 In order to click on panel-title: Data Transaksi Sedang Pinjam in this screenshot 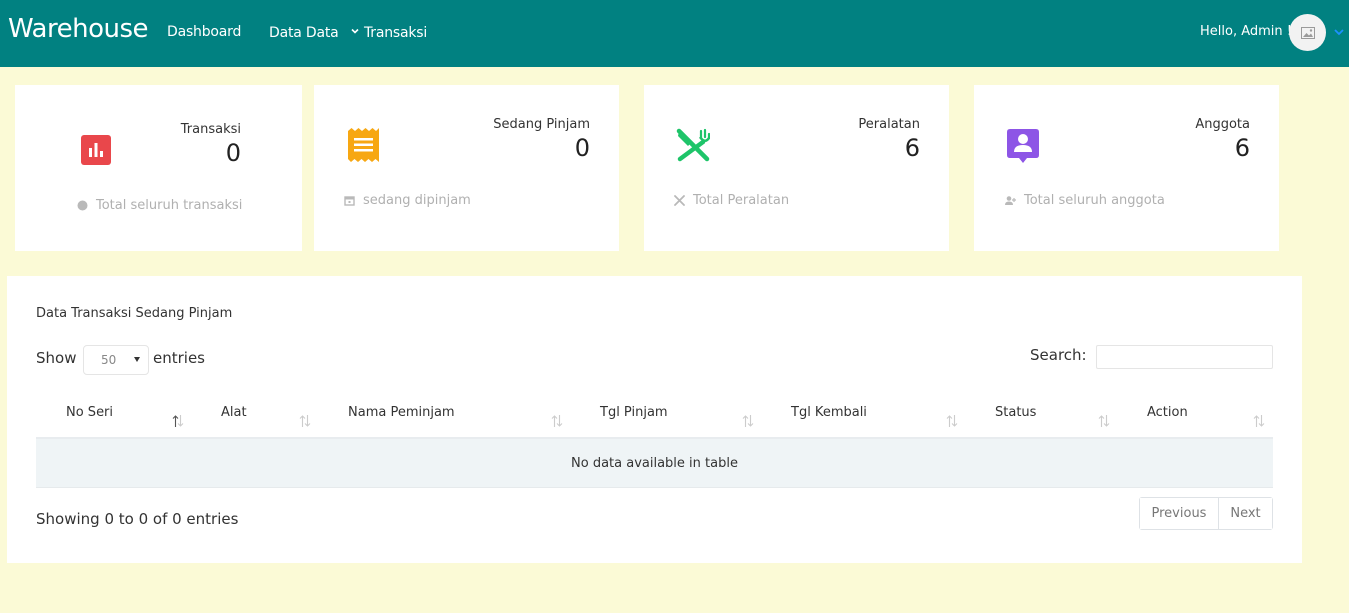, I will do `click(134, 313)`.